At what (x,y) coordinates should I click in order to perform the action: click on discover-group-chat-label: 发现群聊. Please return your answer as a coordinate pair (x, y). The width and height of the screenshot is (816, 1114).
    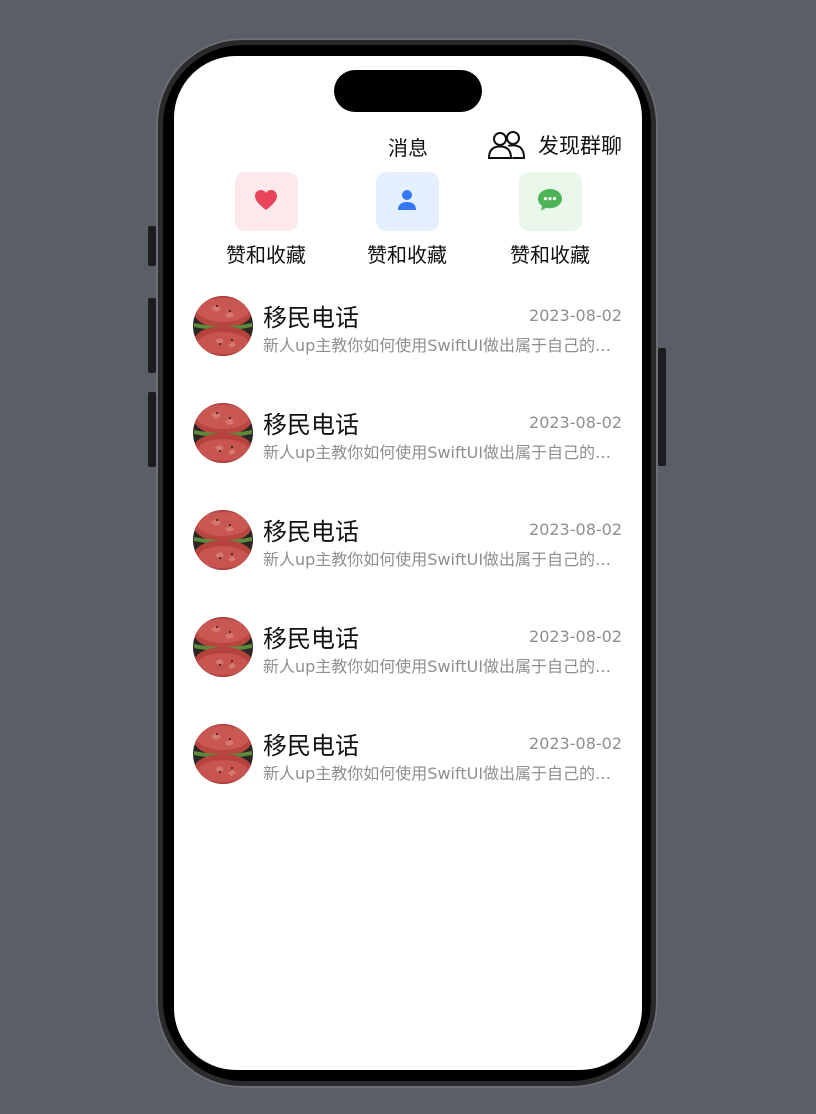
    Looking at the image, I should click on (580, 146).